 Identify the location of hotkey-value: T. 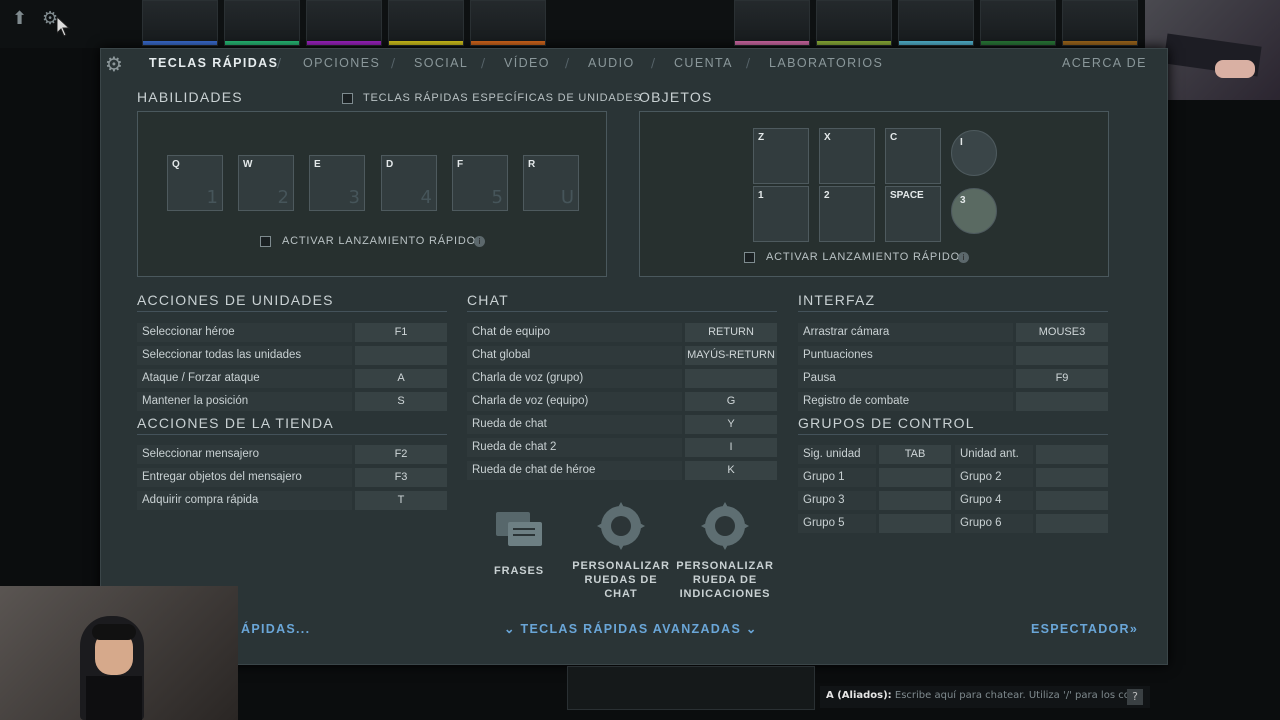
(401, 500).